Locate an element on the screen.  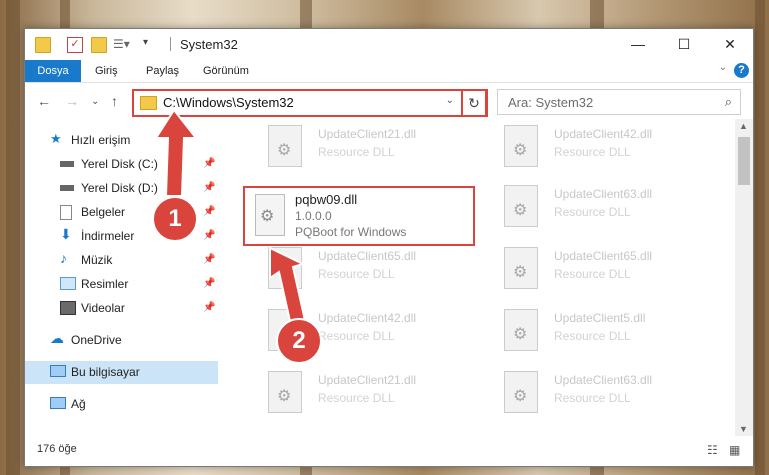
details-view-icon: ☷ is located at coordinates (712, 450).